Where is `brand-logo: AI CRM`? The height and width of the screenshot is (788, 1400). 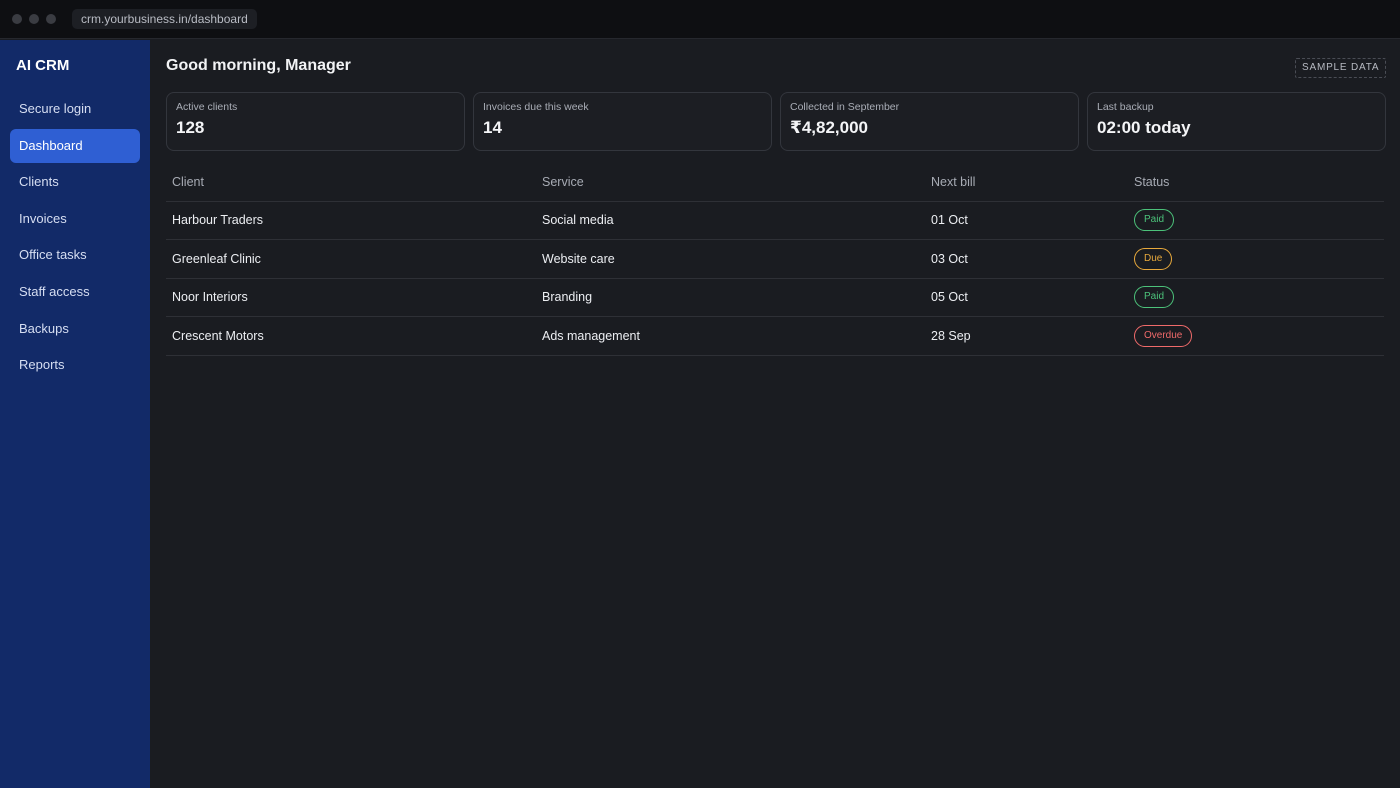
brand-logo: AI CRM is located at coordinates (43, 65).